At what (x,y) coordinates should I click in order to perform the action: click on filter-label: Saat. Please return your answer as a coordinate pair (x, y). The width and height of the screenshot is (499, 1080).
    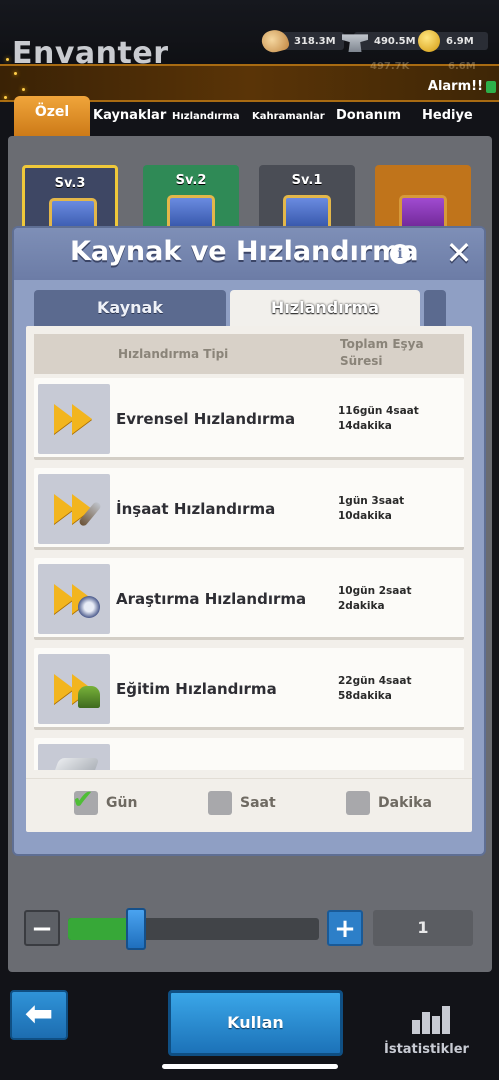
    Looking at the image, I should click on (258, 803).